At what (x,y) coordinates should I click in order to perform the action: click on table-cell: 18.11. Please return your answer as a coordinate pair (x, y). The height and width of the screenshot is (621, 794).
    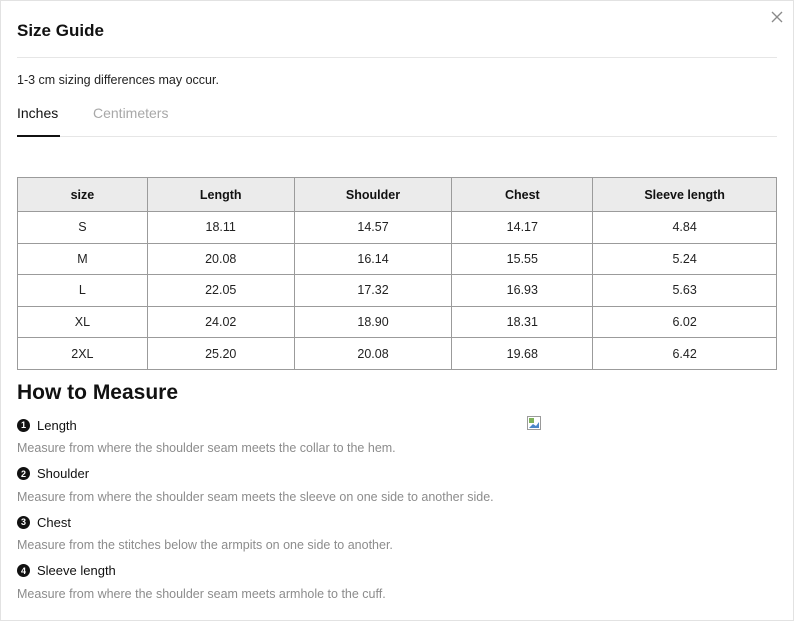
    Looking at the image, I should click on (220, 227).